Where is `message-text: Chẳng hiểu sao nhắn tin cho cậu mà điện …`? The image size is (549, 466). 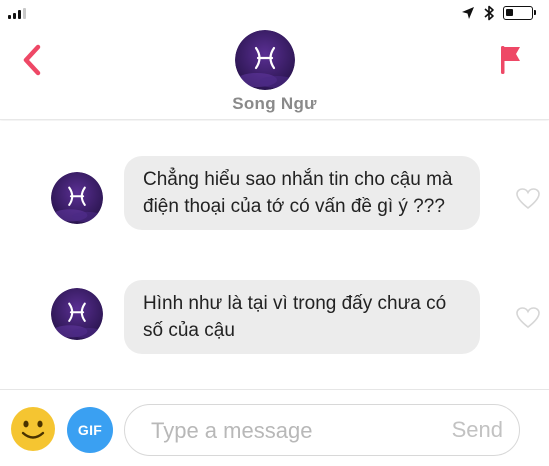
message-text: Chẳng hiểu sao nhắn tin cho cậu mà điện … is located at coordinates (298, 193).